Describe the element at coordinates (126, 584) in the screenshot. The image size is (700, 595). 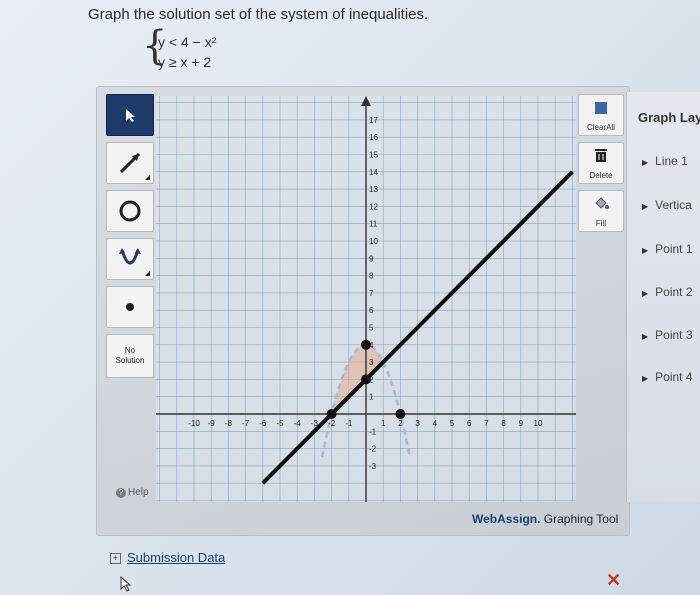
I see `mouse-cursor-icon` at that location.